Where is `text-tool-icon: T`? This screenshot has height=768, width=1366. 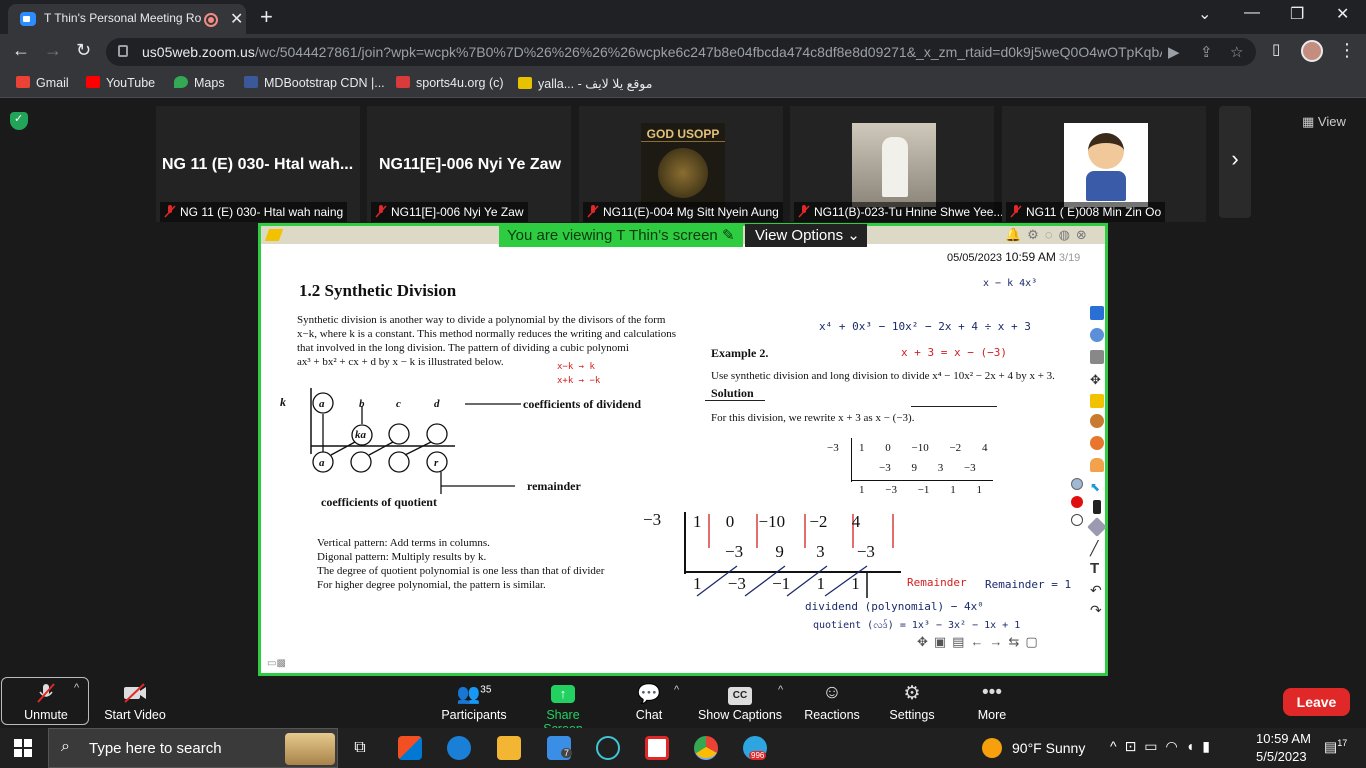
text-tool-icon: T is located at coordinates (1097, 568).